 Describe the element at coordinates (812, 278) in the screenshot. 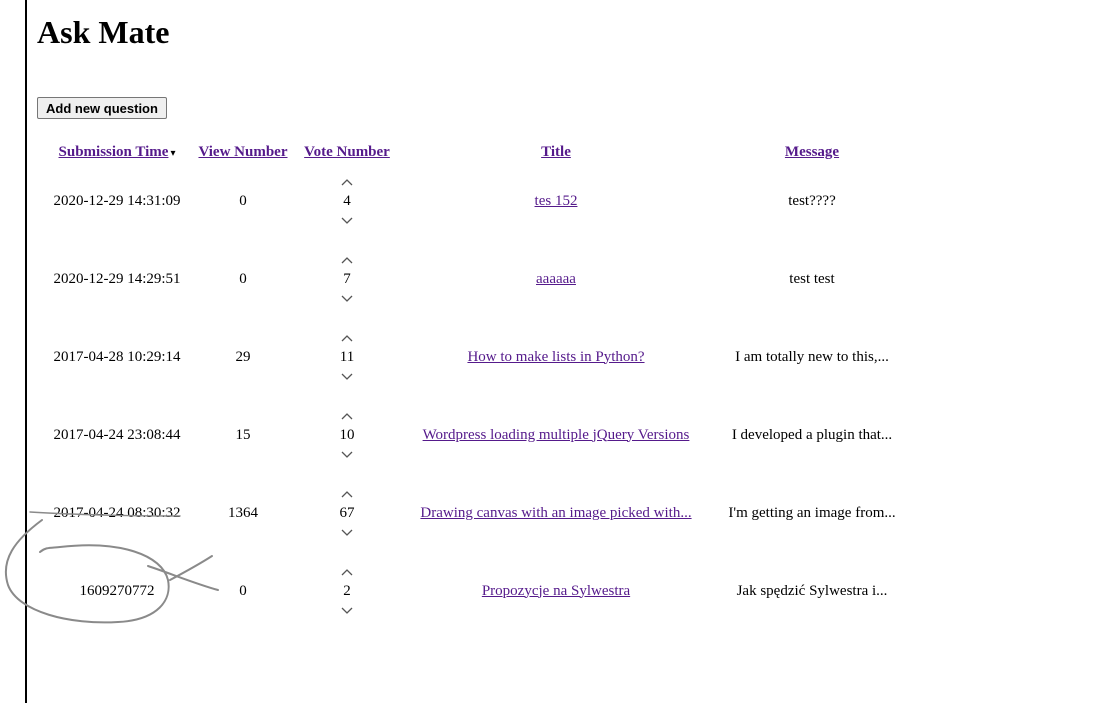

I see `question-message: test test` at that location.